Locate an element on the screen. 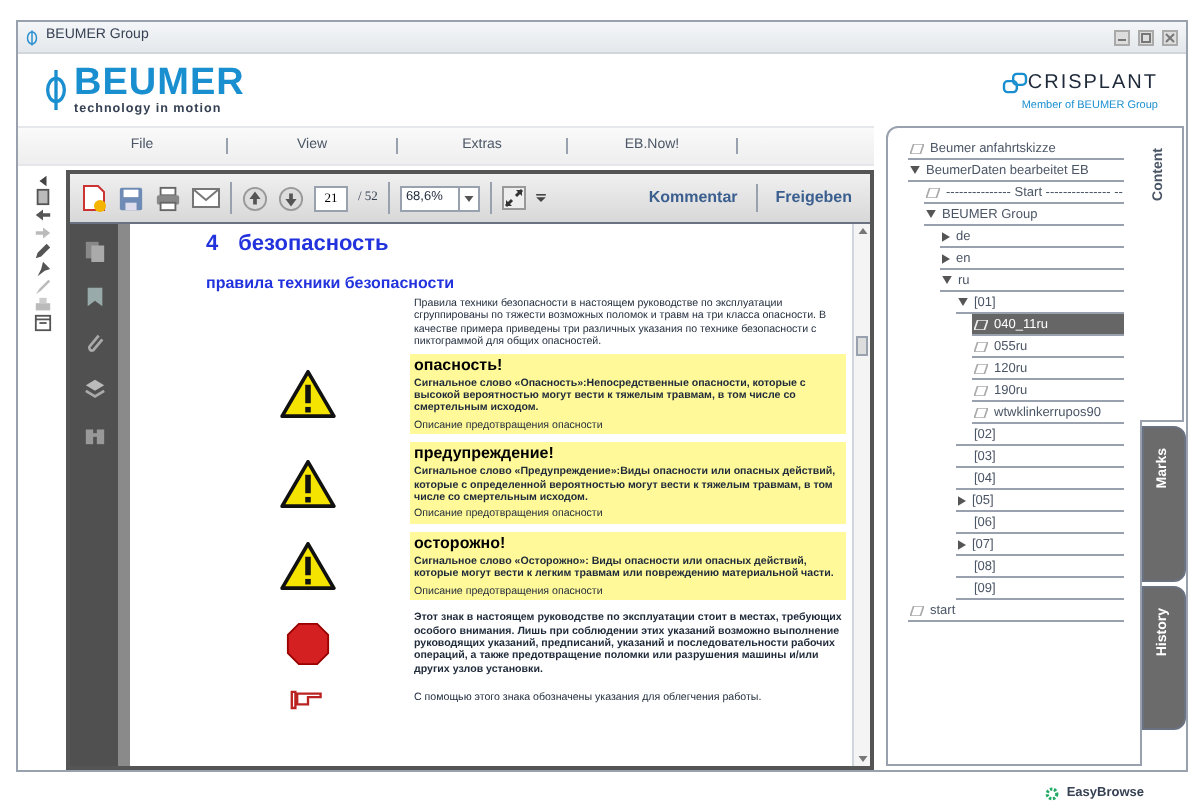 This screenshot has height=810, width=1196. more-options-icon is located at coordinates (540, 198).